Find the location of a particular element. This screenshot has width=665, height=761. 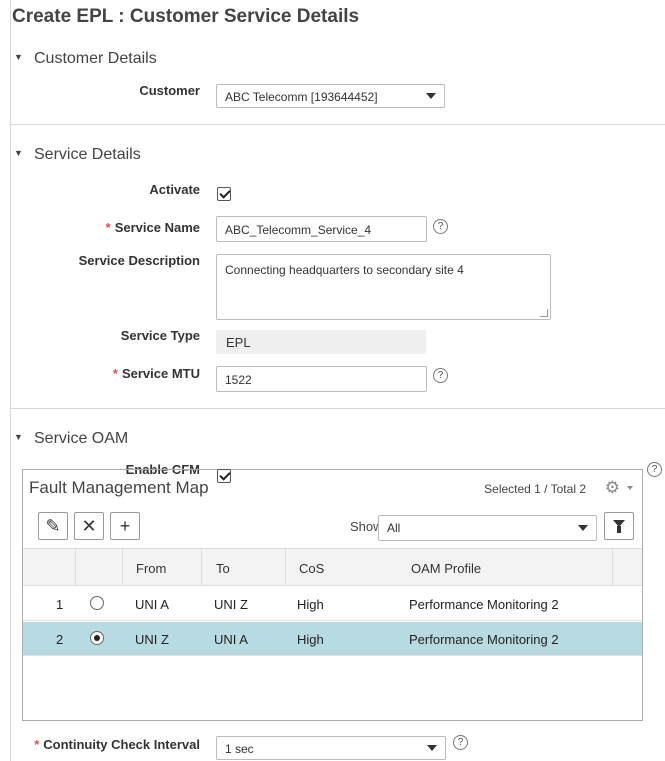

show-filter-select: All is located at coordinates (487, 528).